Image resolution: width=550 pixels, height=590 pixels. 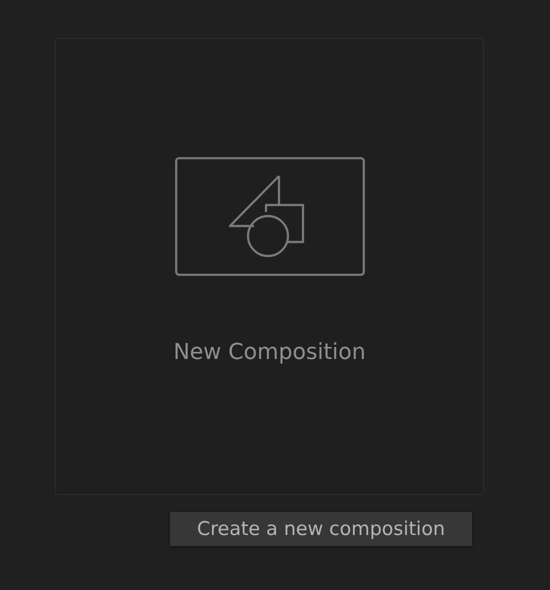 What do you see at coordinates (321, 529) in the screenshot?
I see `tooltip: Create a new composition` at bounding box center [321, 529].